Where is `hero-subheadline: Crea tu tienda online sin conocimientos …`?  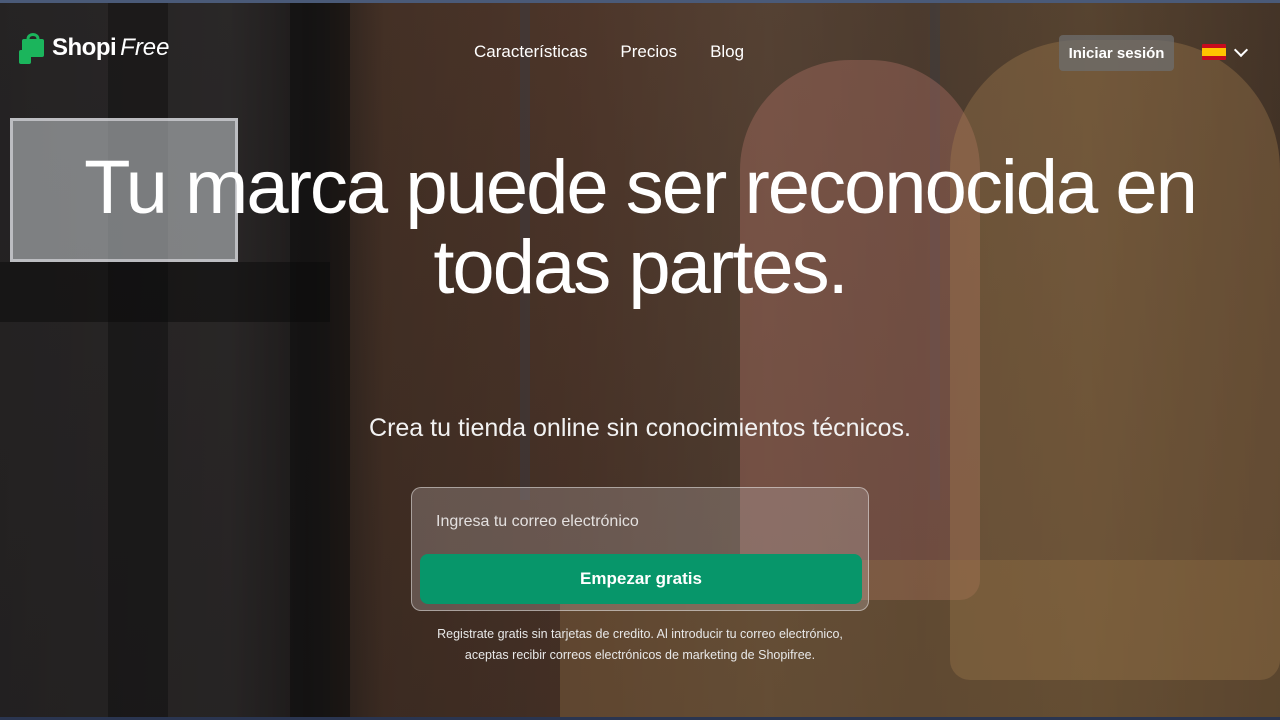 hero-subheadline: Crea tu tienda online sin conocimientos … is located at coordinates (640, 428).